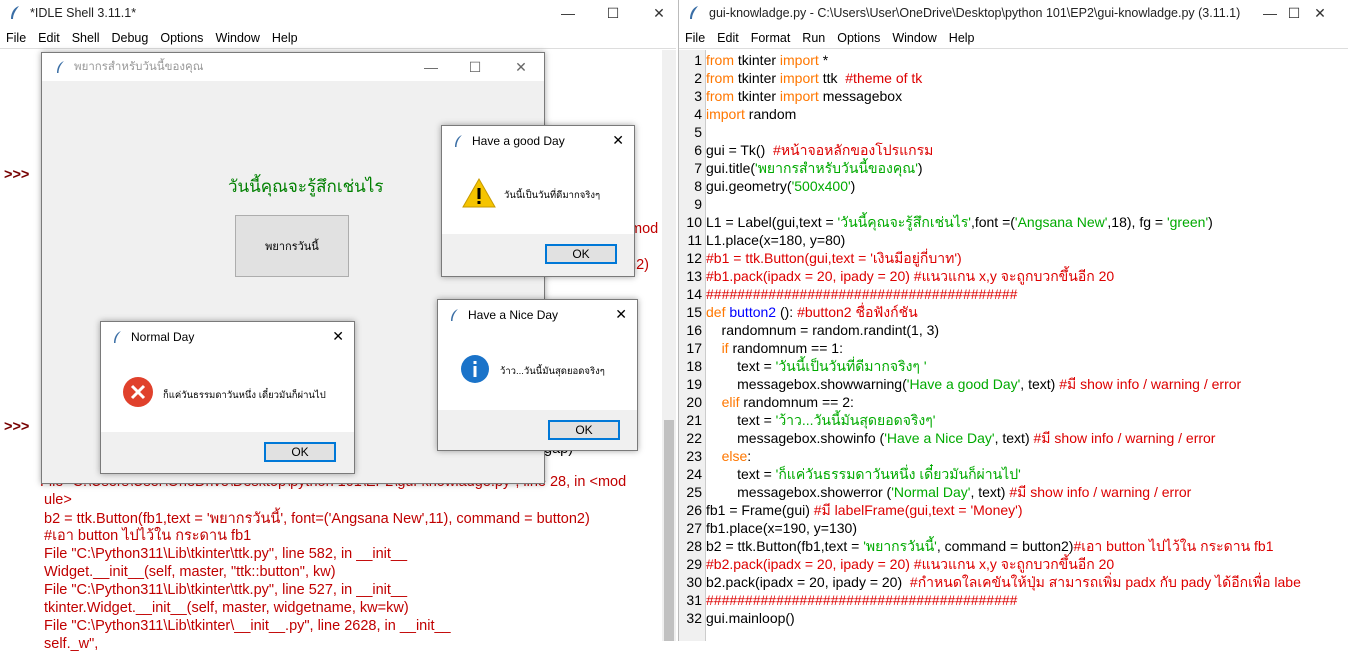 The width and height of the screenshot is (1348, 653). Describe the element at coordinates (698, 150) in the screenshot. I see `line-number: 6` at that location.